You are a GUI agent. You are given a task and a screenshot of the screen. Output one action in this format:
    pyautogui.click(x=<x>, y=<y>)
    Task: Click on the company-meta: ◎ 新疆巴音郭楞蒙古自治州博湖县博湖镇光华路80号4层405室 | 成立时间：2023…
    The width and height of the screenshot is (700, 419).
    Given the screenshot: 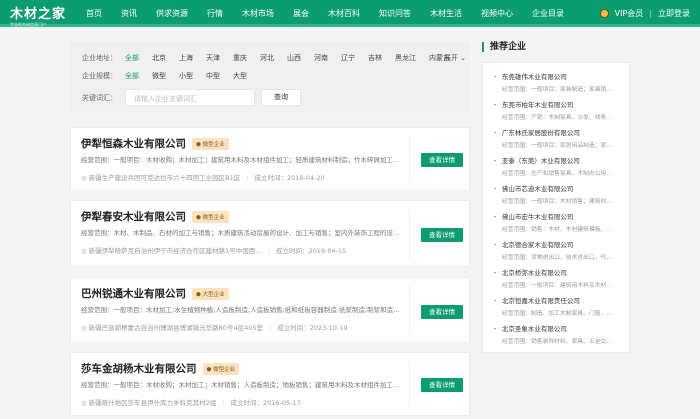 What is the action you would take?
    pyautogui.click(x=214, y=328)
    